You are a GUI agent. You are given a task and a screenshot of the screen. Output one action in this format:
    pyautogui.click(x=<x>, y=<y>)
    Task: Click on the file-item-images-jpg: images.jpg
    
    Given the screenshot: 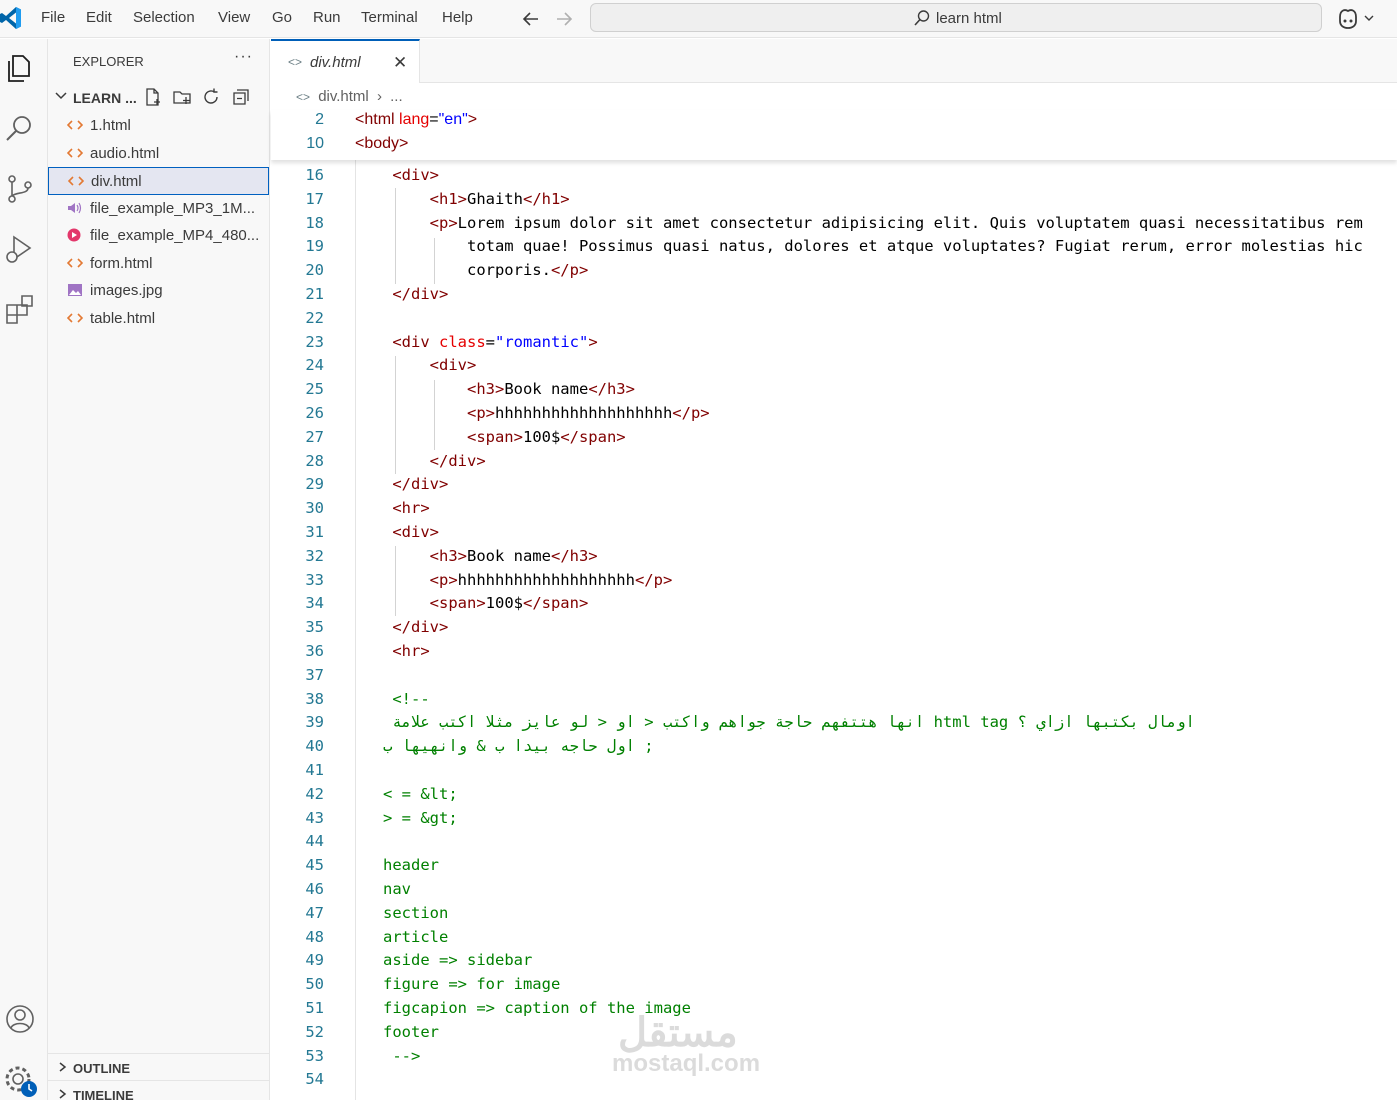 What is the action you would take?
    pyautogui.click(x=158, y=291)
    